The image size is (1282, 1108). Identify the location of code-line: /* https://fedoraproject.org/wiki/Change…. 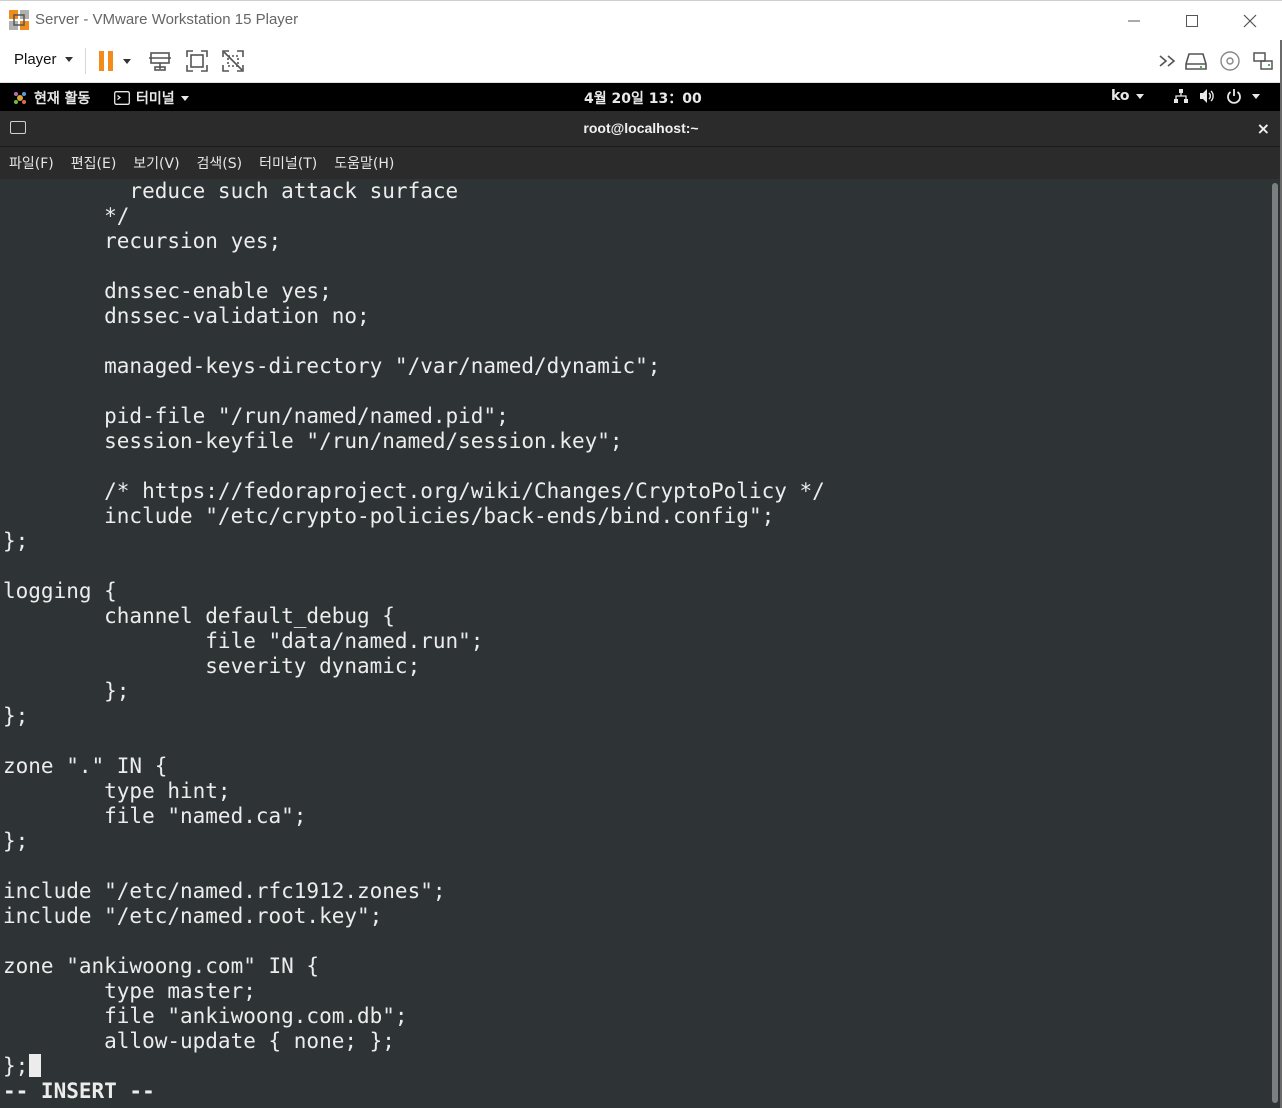
(414, 491).